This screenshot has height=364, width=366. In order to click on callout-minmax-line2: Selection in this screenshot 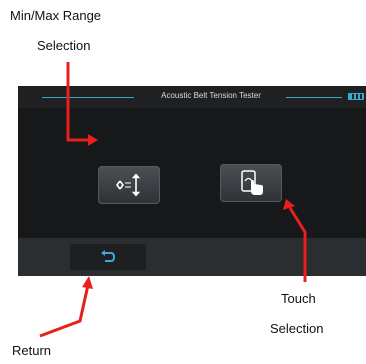, I will do `click(64, 45)`.